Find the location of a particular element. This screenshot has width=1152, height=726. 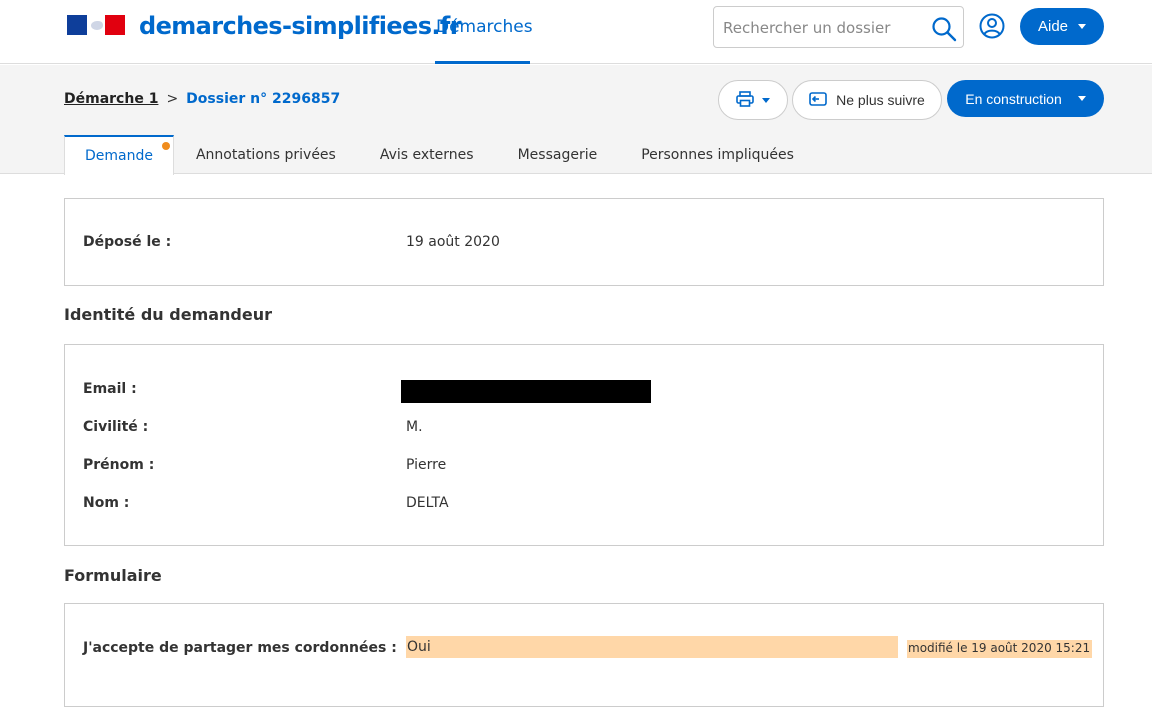

deposit-date: 19 août 2020 is located at coordinates (453, 242).